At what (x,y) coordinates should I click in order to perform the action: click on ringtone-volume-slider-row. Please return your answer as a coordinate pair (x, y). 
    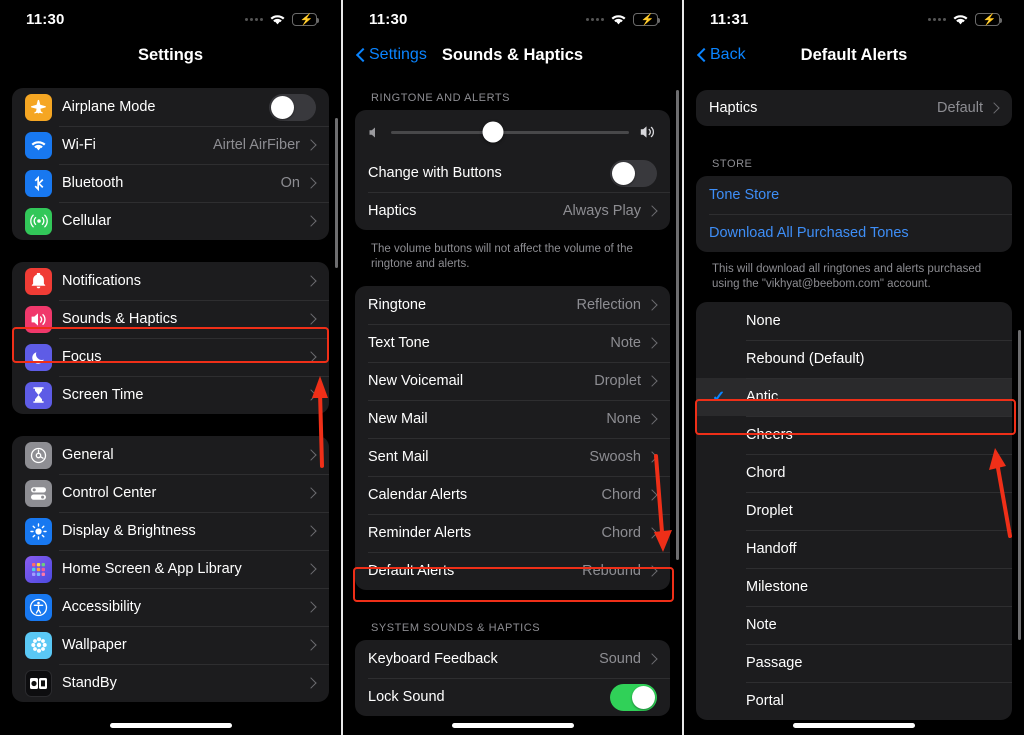
    Looking at the image, I should click on (512, 132).